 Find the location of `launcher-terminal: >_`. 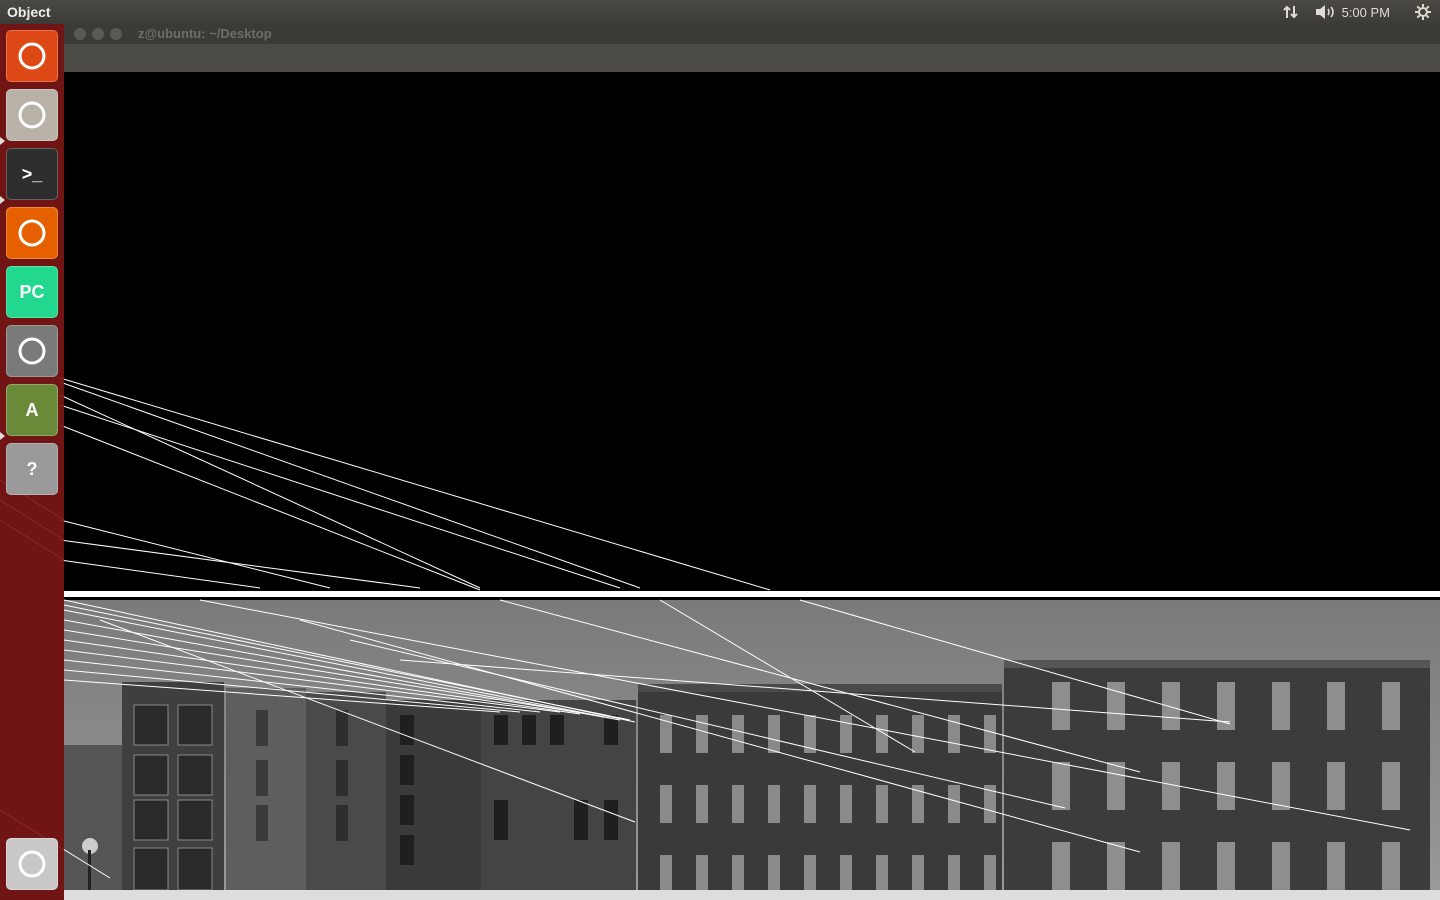

launcher-terminal: >_ is located at coordinates (32, 174).